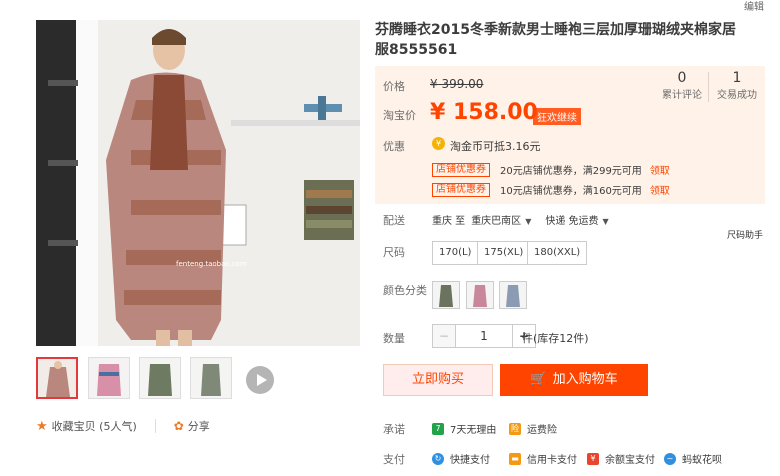  Describe the element at coordinates (394, 86) in the screenshot. I see `orig-price-label: 价格` at that location.